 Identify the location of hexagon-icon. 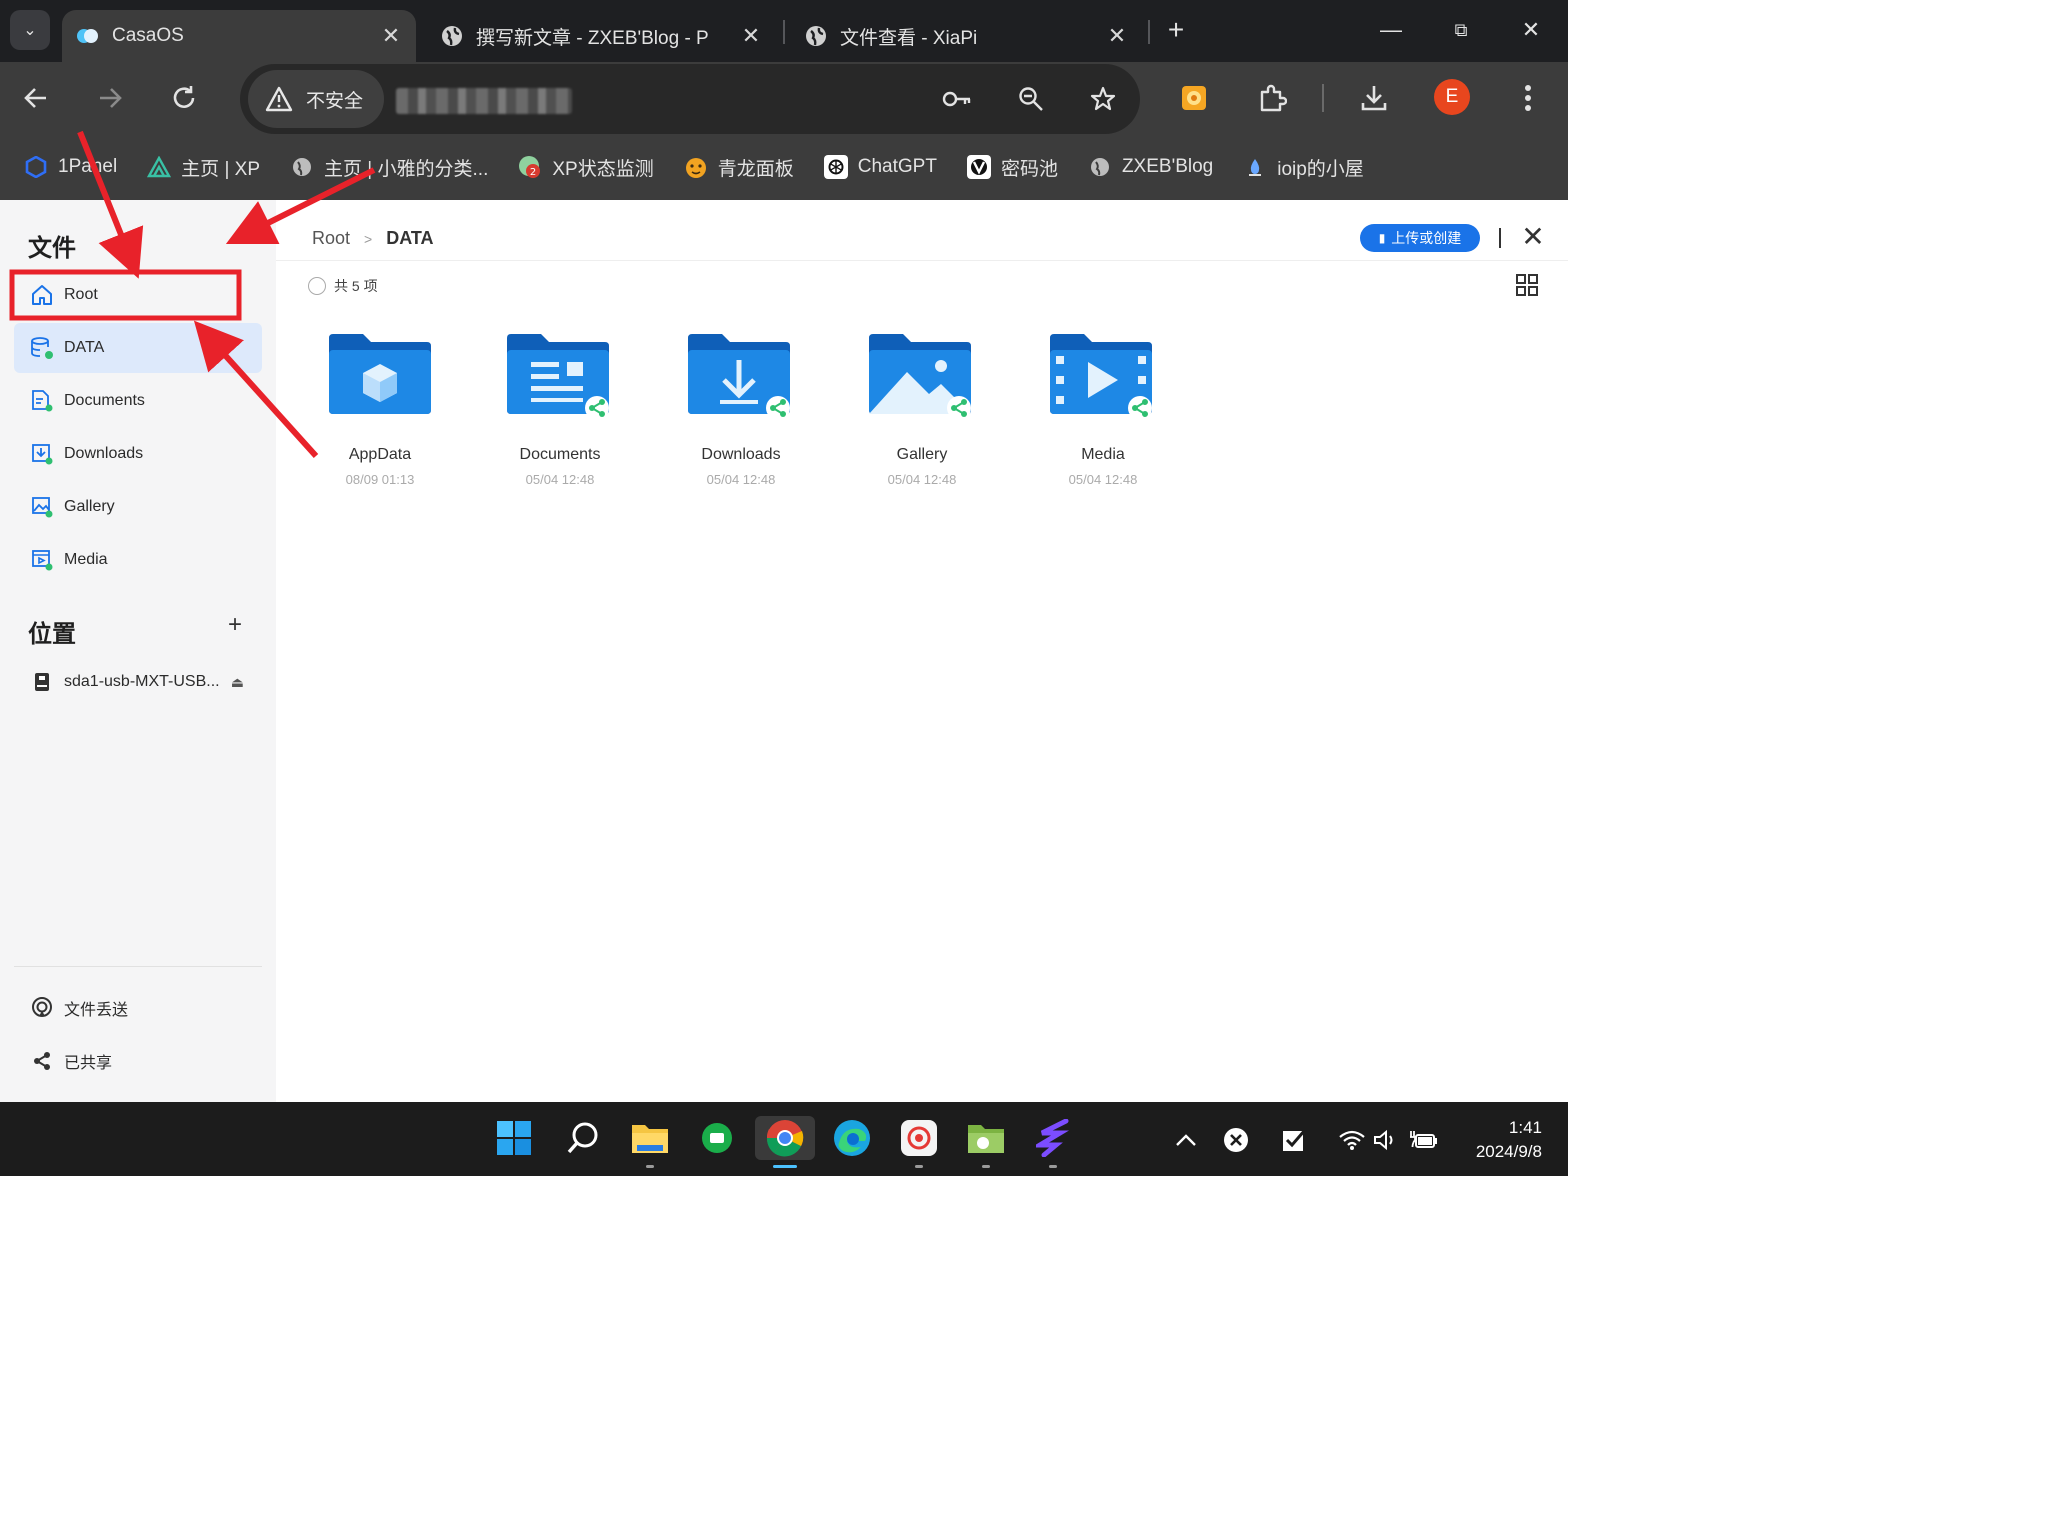
(36, 167).